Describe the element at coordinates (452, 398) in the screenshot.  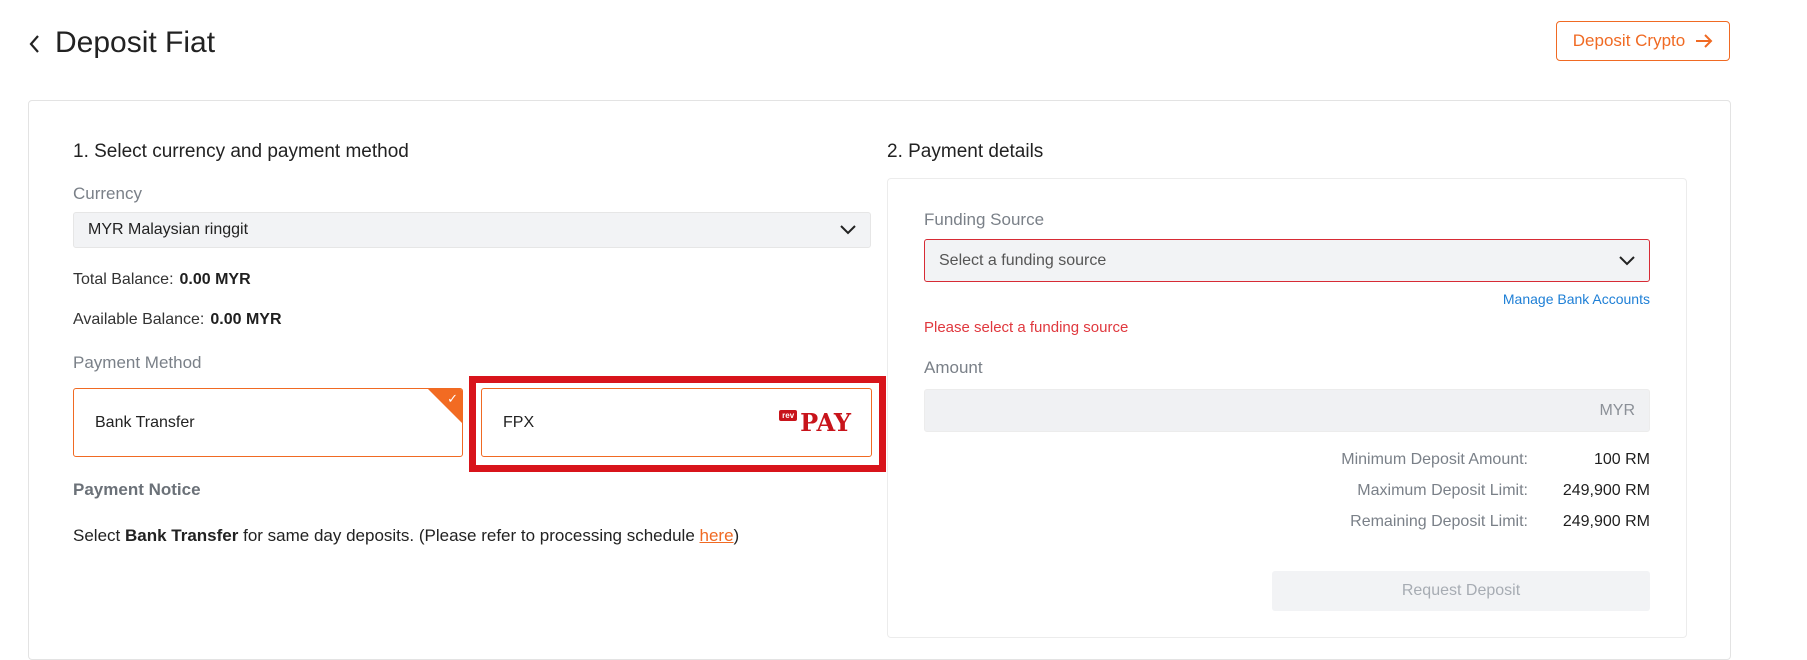
I see `check-icon: ✓` at that location.